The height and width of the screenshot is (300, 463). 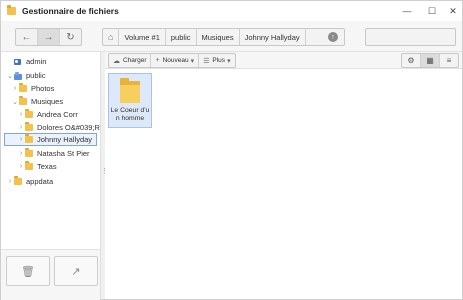 What do you see at coordinates (36, 61) in the screenshot?
I see `tree-item-label: admin` at bounding box center [36, 61].